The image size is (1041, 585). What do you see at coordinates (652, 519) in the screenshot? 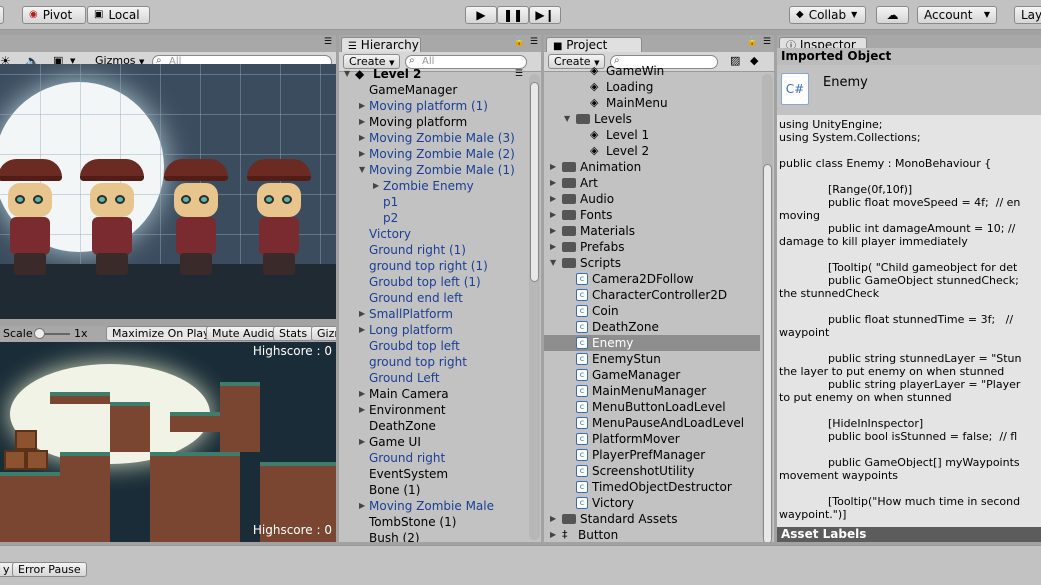
I see `project-item: ▶ Standard Assets` at bounding box center [652, 519].